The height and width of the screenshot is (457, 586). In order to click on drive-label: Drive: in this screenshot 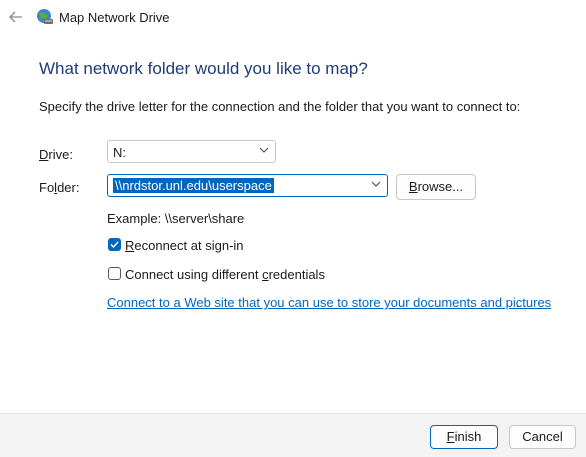, I will do `click(56, 154)`.